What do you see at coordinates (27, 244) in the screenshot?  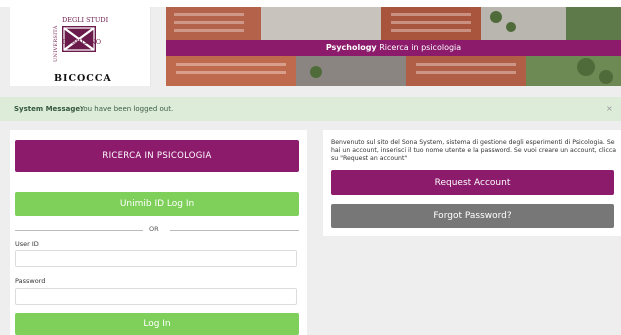 I see `userid-label: User ID` at bounding box center [27, 244].